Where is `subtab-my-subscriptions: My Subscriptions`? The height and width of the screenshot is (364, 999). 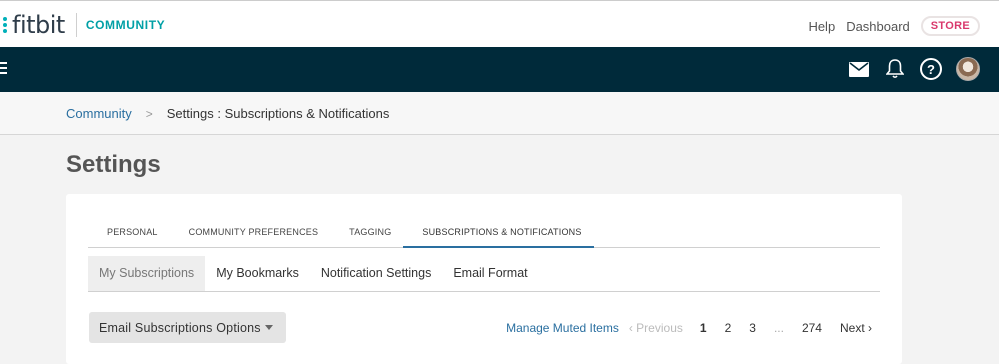
subtab-my-subscriptions: My Subscriptions is located at coordinates (147, 273).